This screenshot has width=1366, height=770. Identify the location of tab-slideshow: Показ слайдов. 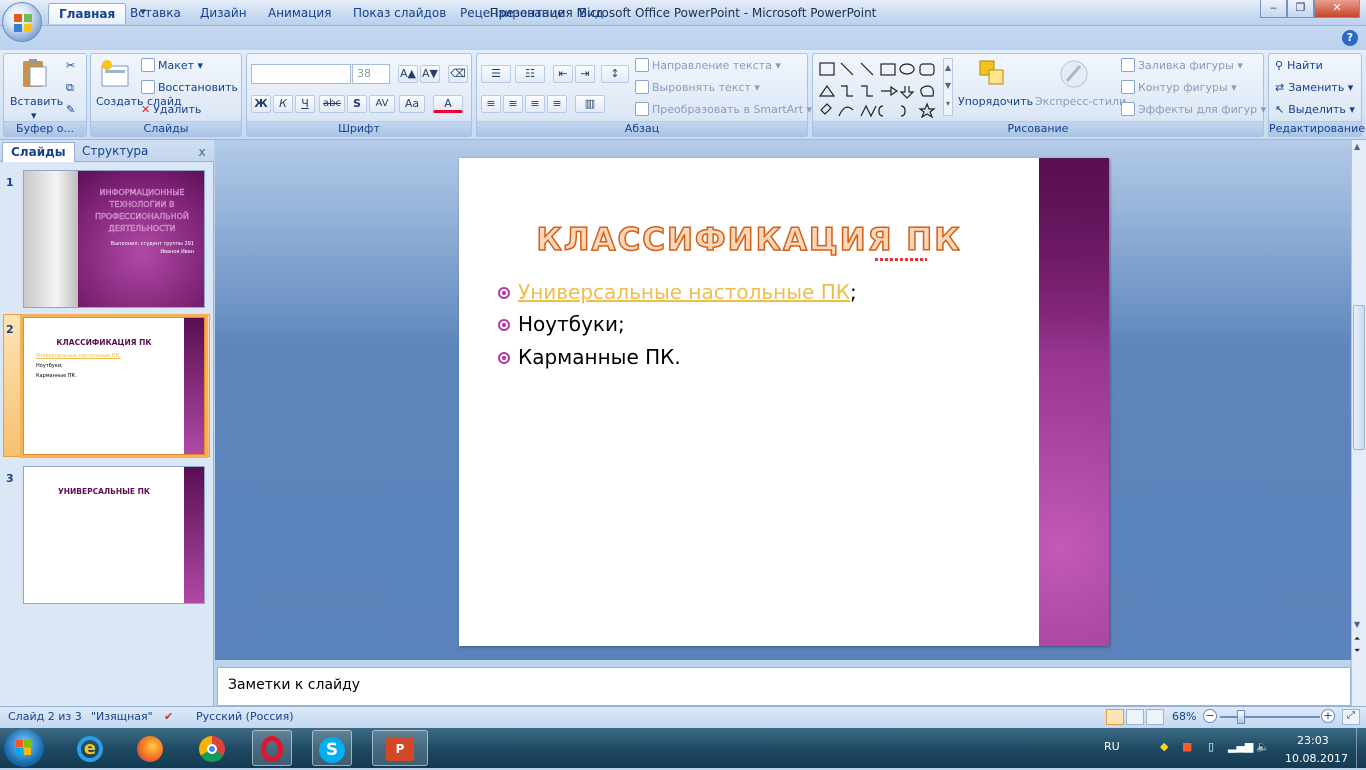
(399, 13).